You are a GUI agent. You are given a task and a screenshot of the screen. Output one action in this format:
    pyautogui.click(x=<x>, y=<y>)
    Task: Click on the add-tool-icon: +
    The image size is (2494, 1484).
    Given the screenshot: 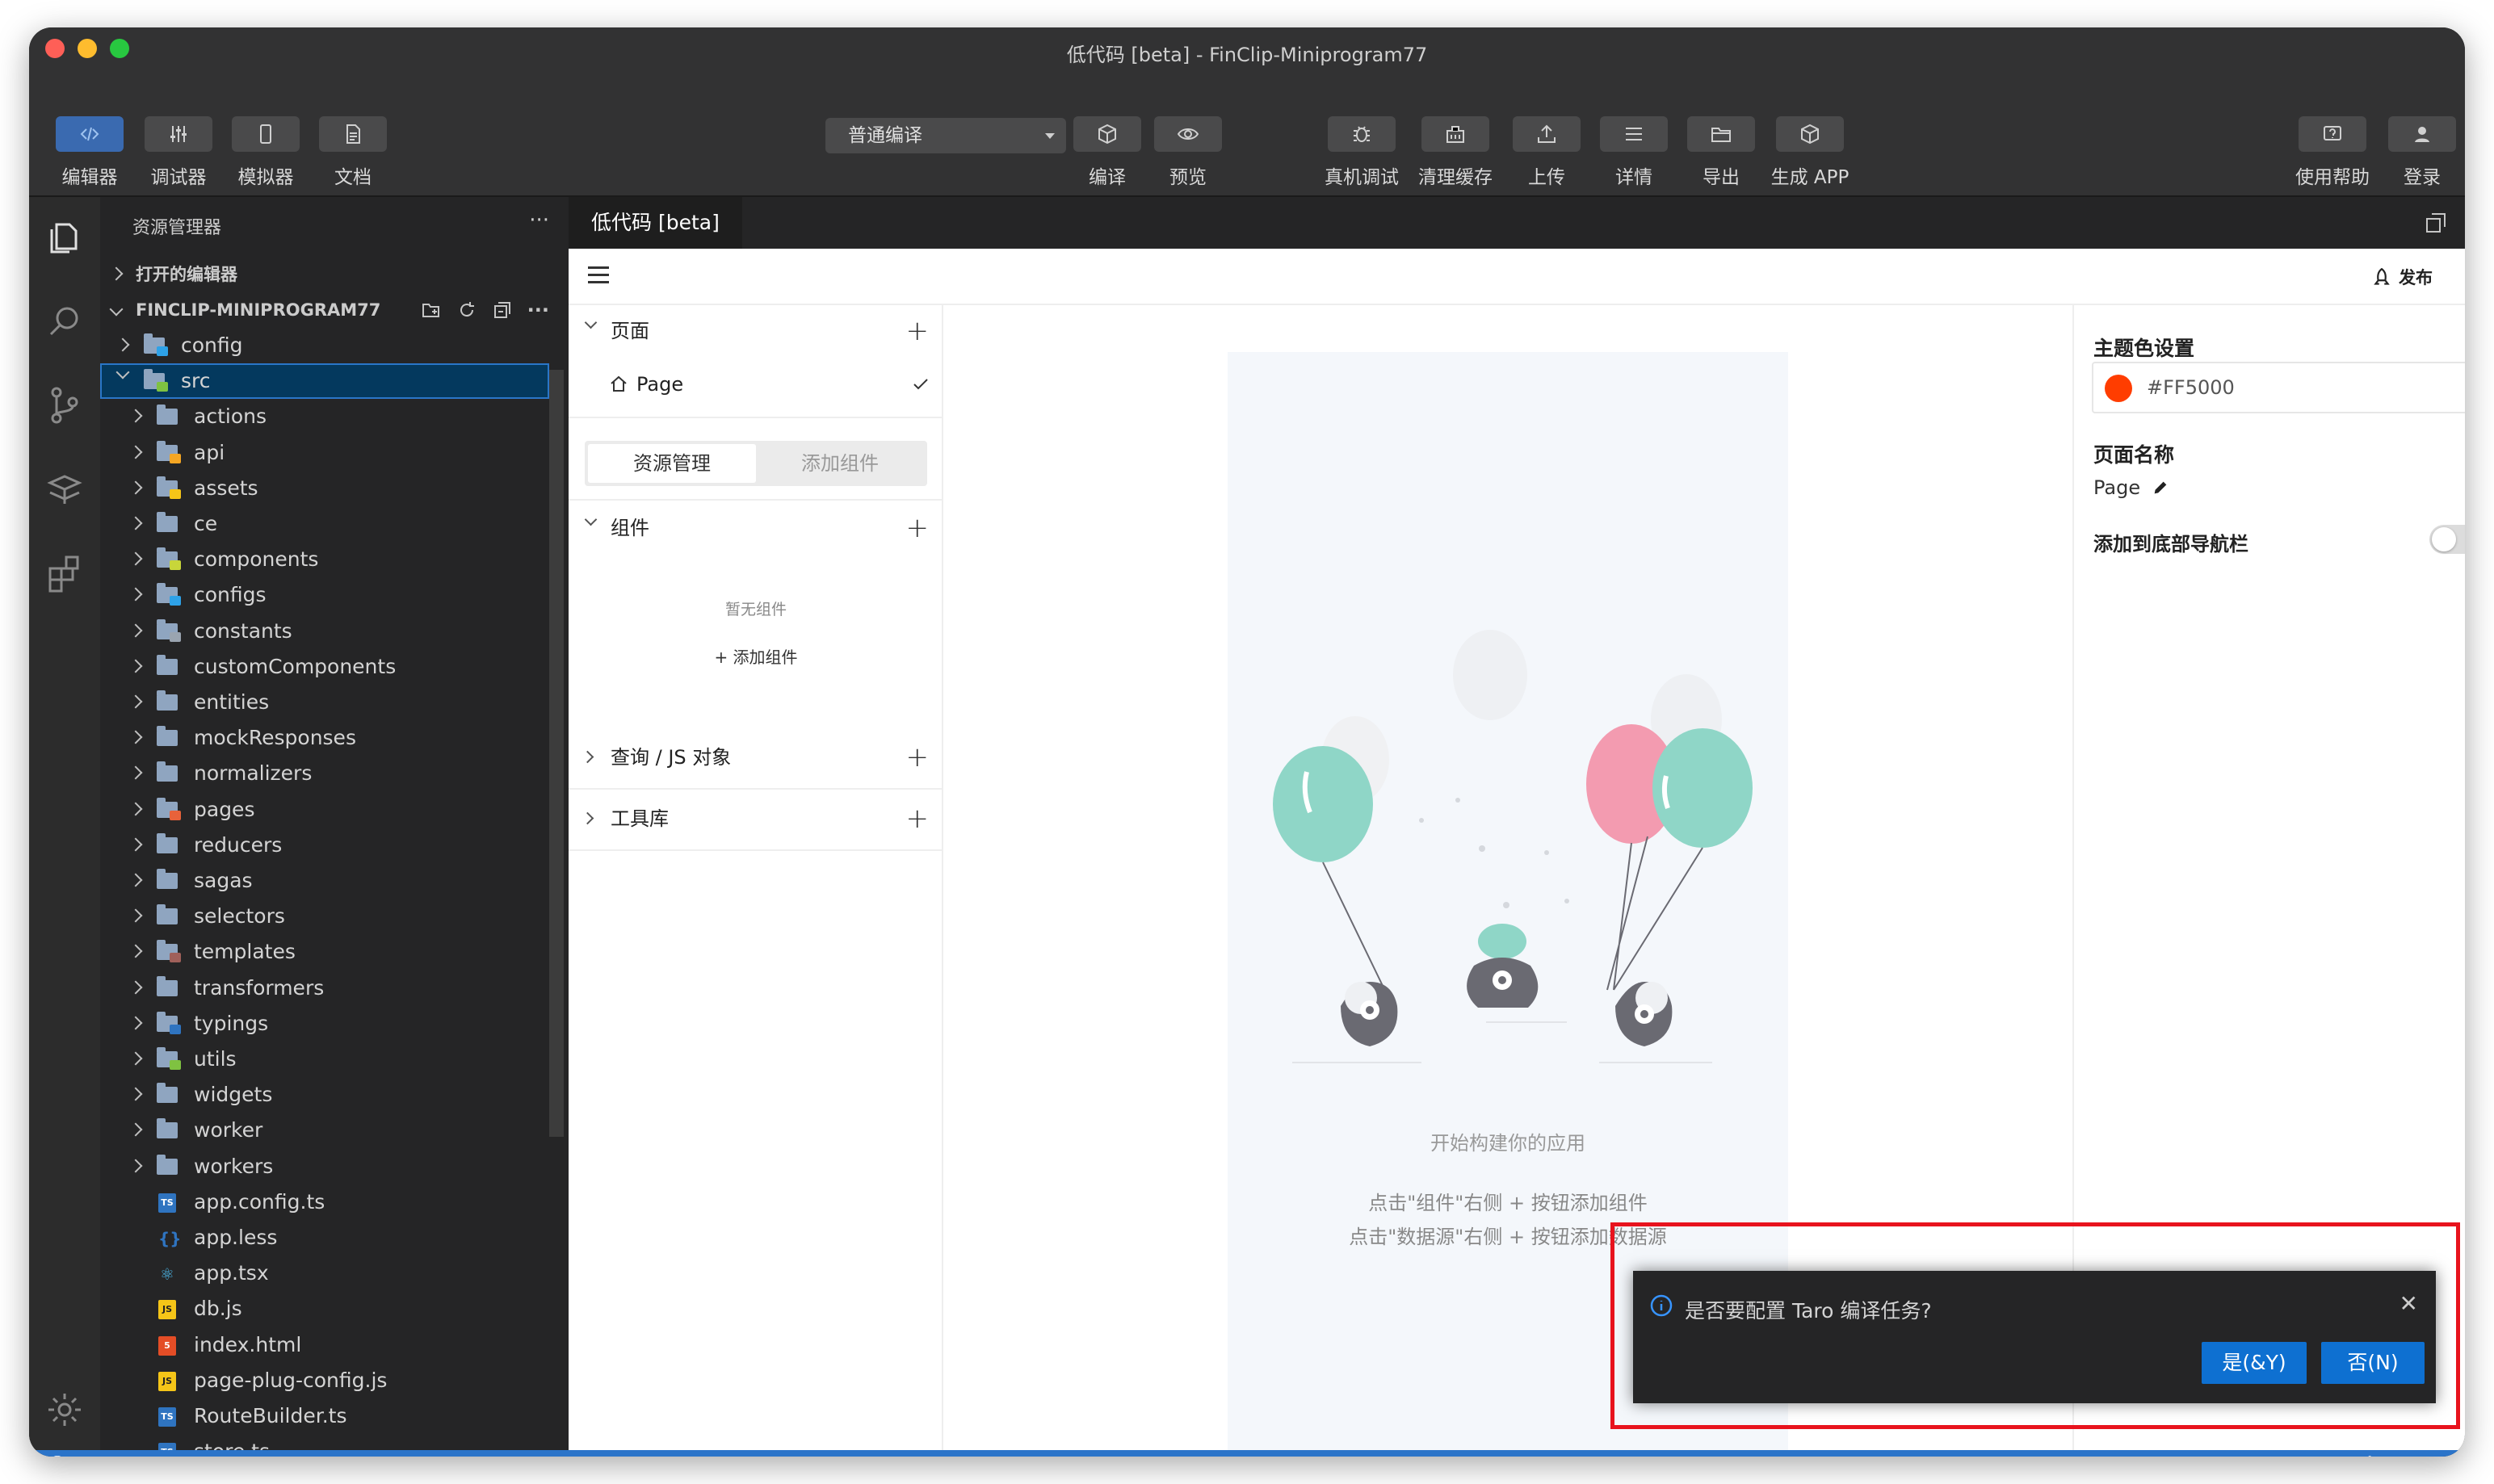 What is the action you would take?
    pyautogui.click(x=918, y=819)
    